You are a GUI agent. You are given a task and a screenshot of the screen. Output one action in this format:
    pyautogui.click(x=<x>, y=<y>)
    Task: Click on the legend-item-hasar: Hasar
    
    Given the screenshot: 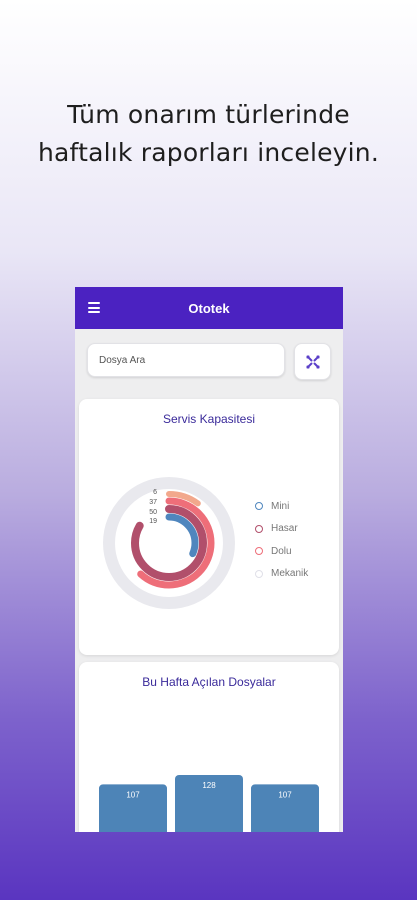 What is the action you would take?
    pyautogui.click(x=281, y=529)
    